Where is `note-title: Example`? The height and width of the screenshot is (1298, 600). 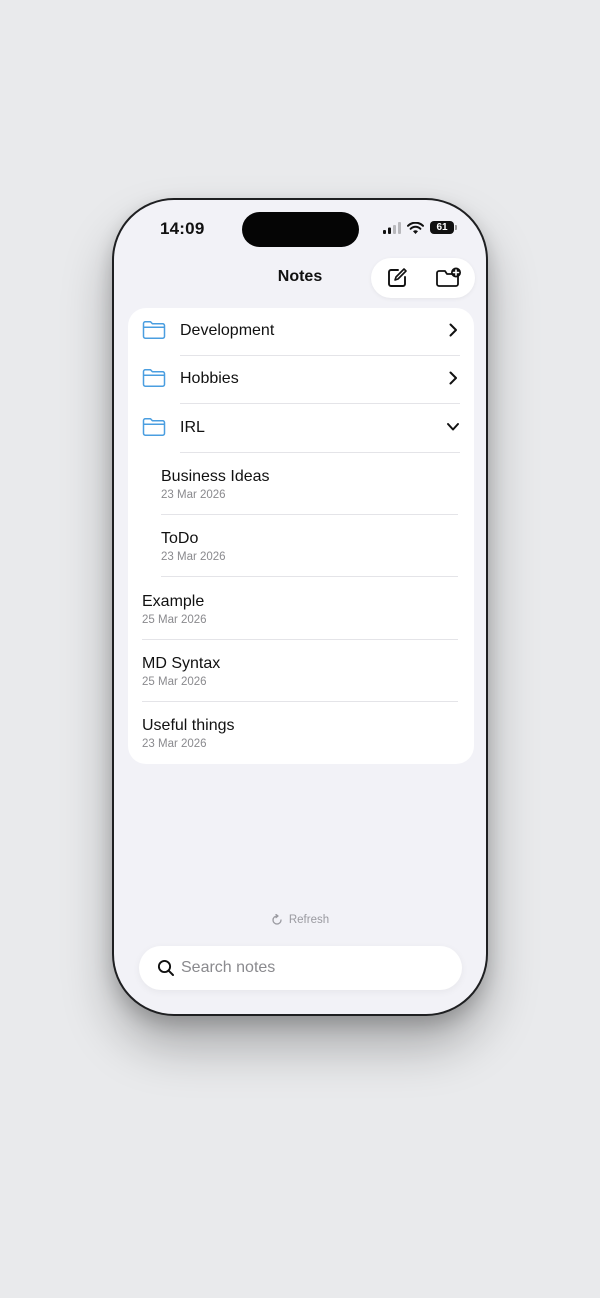 note-title: Example is located at coordinates (173, 601).